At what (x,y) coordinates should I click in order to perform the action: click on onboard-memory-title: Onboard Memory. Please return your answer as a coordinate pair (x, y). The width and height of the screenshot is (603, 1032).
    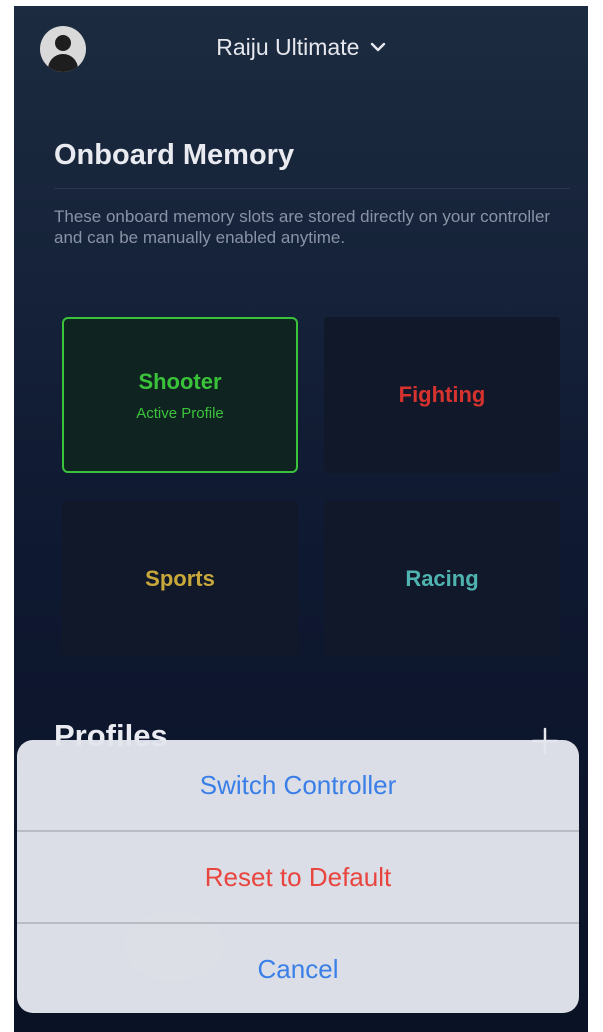
    Looking at the image, I should click on (174, 155).